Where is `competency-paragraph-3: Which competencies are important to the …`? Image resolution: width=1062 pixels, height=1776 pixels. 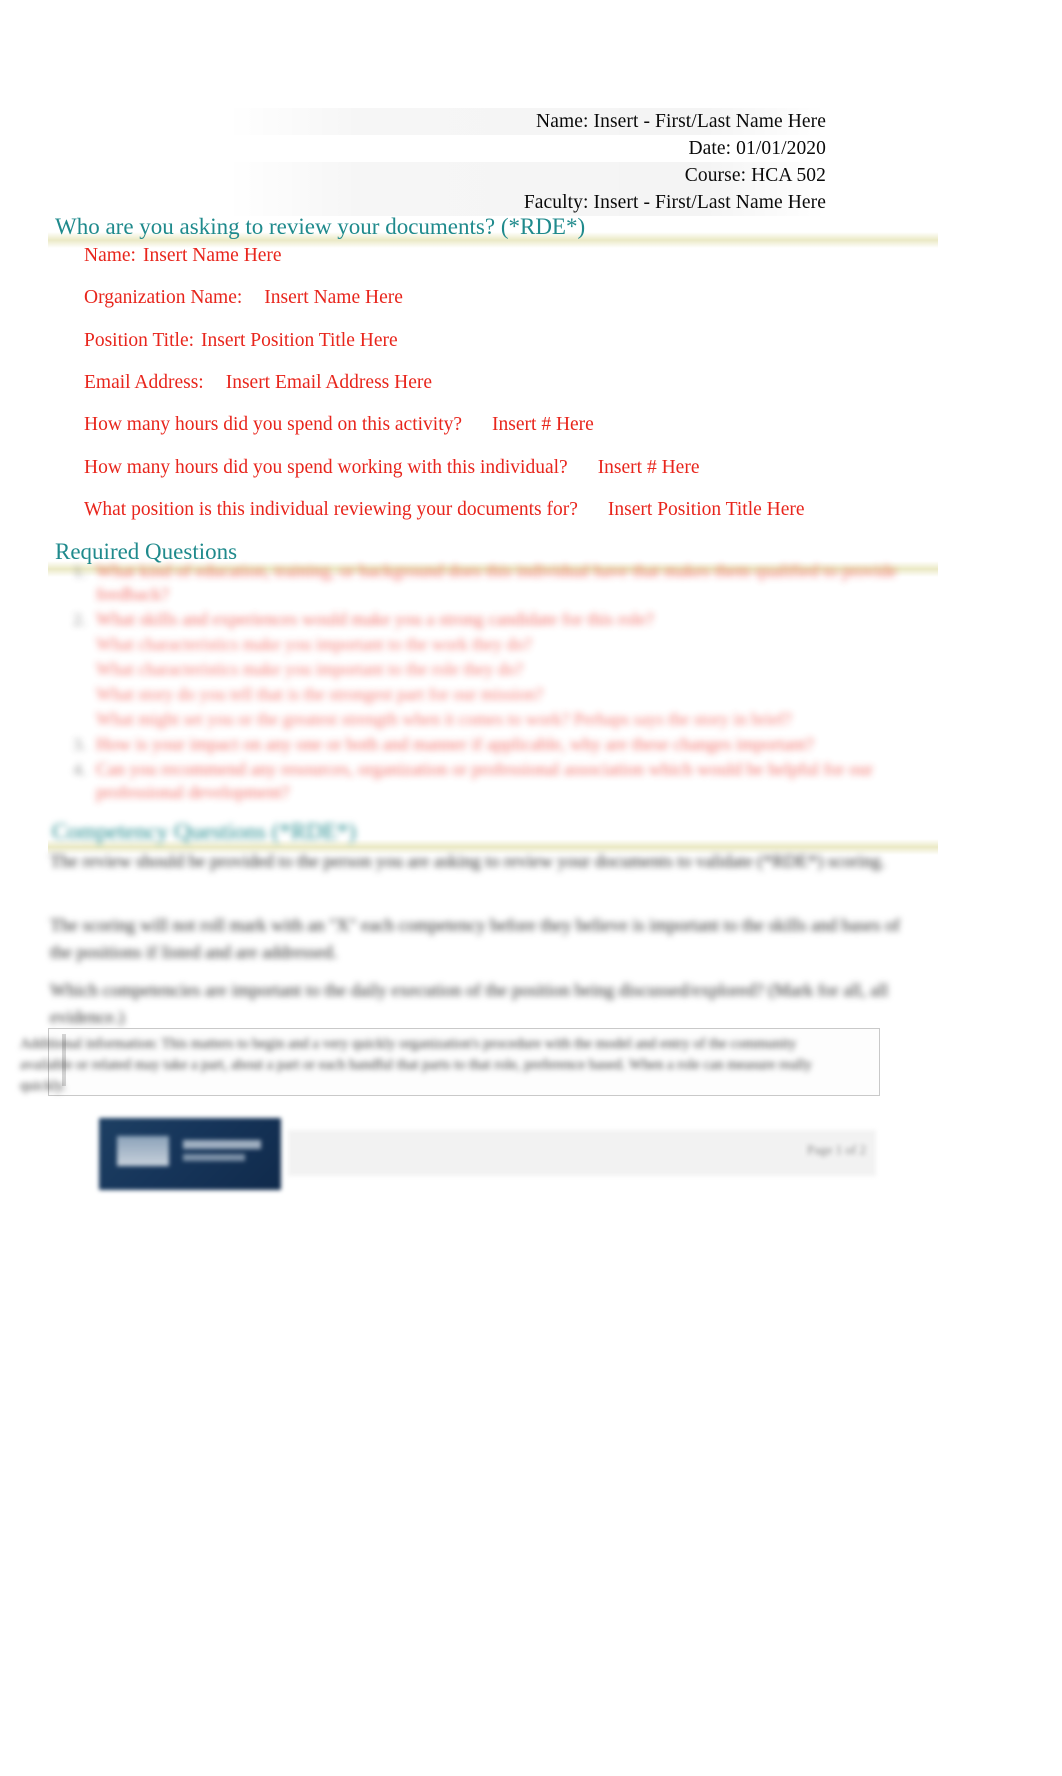 competency-paragraph-3: Which competencies are important to the … is located at coordinates (469, 1003).